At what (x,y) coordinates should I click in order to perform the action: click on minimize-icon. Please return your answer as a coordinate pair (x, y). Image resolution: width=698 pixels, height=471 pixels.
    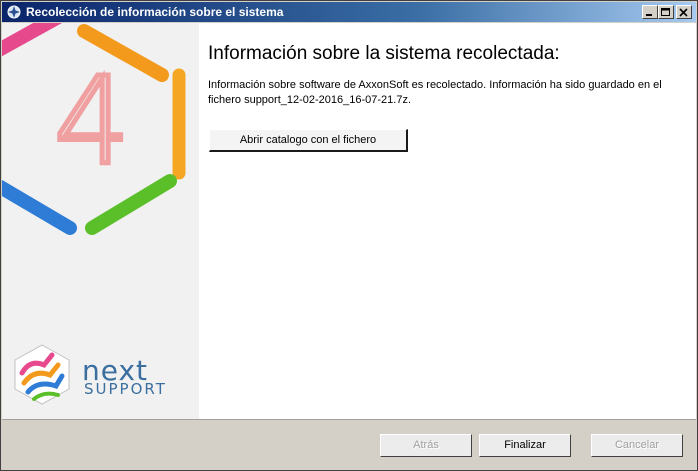
    Looking at the image, I should click on (649, 15).